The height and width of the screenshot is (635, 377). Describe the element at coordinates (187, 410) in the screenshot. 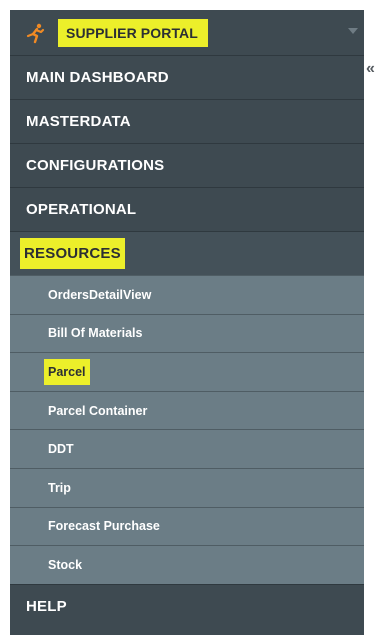

I see `submenu-item-parcel-container: Parcel Container` at that location.